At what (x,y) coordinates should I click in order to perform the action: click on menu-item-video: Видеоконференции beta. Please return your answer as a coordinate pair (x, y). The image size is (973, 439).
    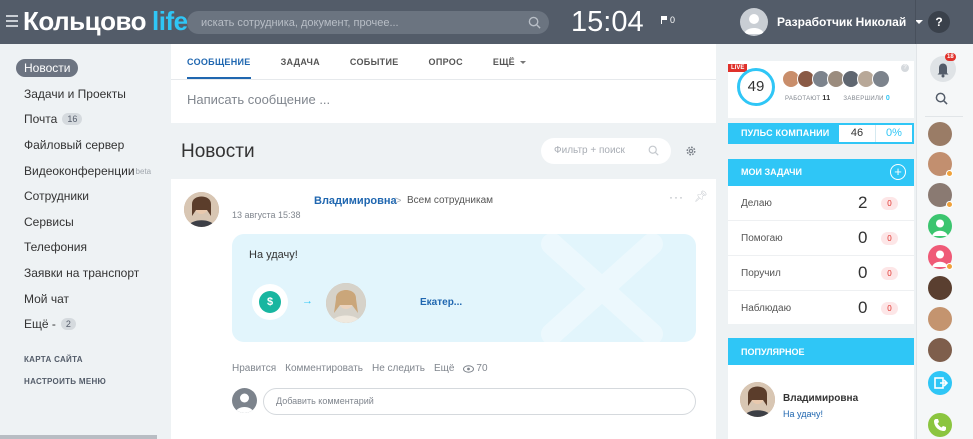
    Looking at the image, I should click on (83, 171).